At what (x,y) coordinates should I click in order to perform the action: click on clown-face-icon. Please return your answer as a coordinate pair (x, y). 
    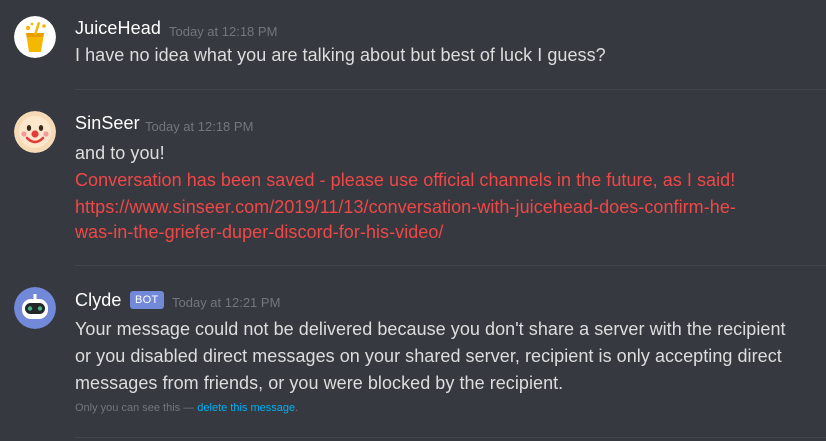
    Looking at the image, I should click on (35, 132).